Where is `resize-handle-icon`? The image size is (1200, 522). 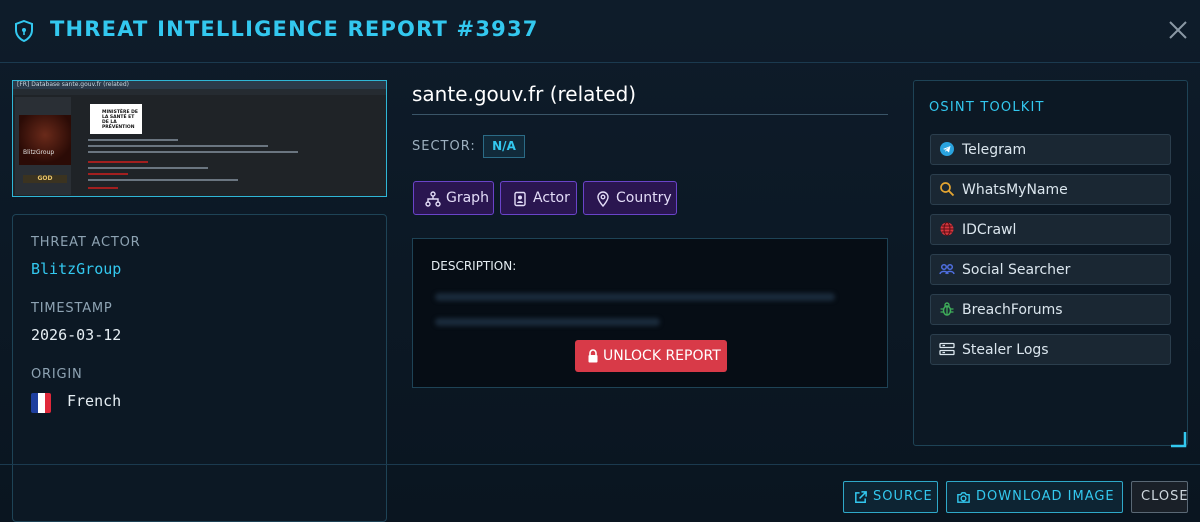 resize-handle-icon is located at coordinates (1178, 439).